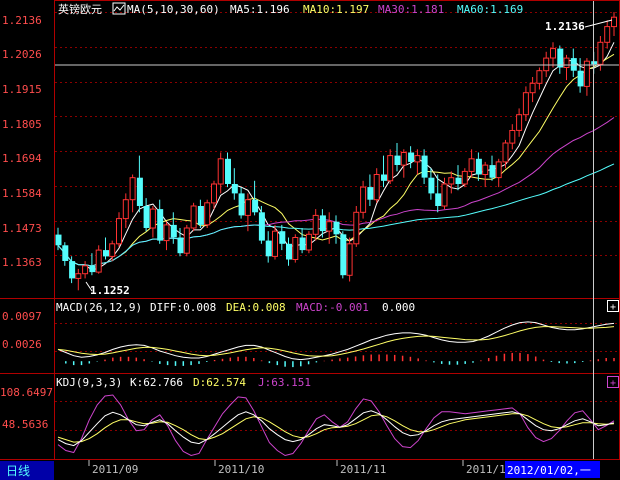  I want to click on ytick-main-6: 1.1473, so click(22, 228).